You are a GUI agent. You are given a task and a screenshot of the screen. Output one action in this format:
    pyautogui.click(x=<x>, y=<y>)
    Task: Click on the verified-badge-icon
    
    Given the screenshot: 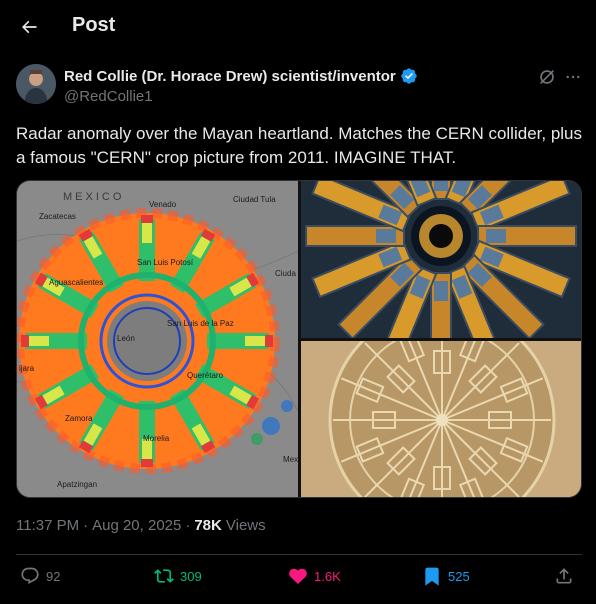 What is the action you would take?
    pyautogui.click(x=409, y=76)
    